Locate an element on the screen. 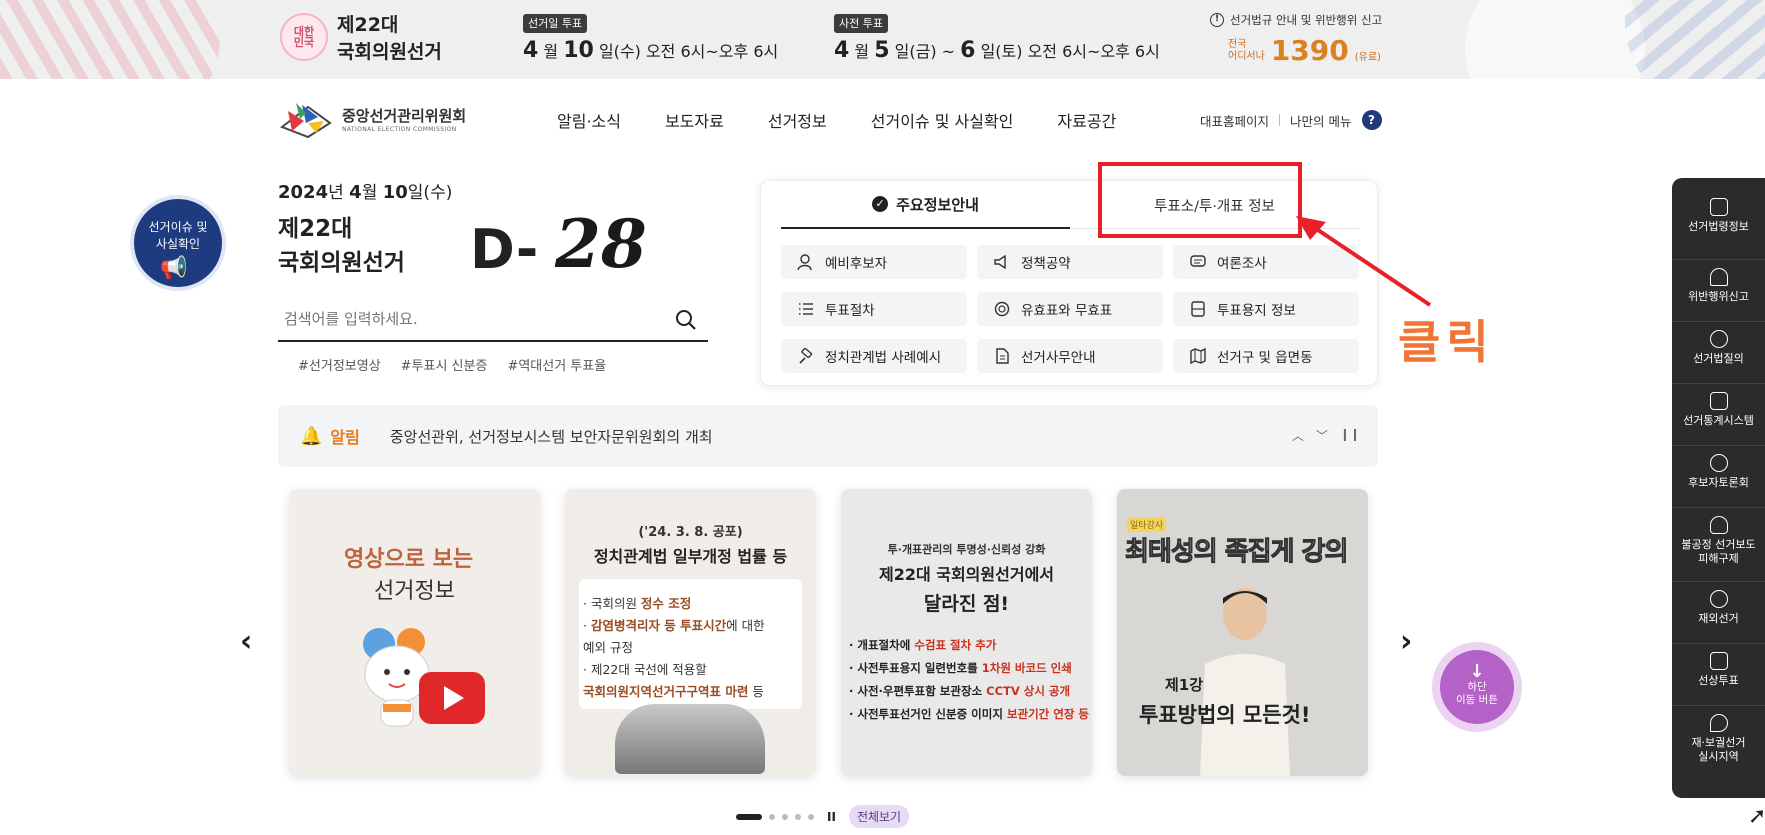 The image size is (1765, 835). menu-item-label: 투표절차 is located at coordinates (850, 311).